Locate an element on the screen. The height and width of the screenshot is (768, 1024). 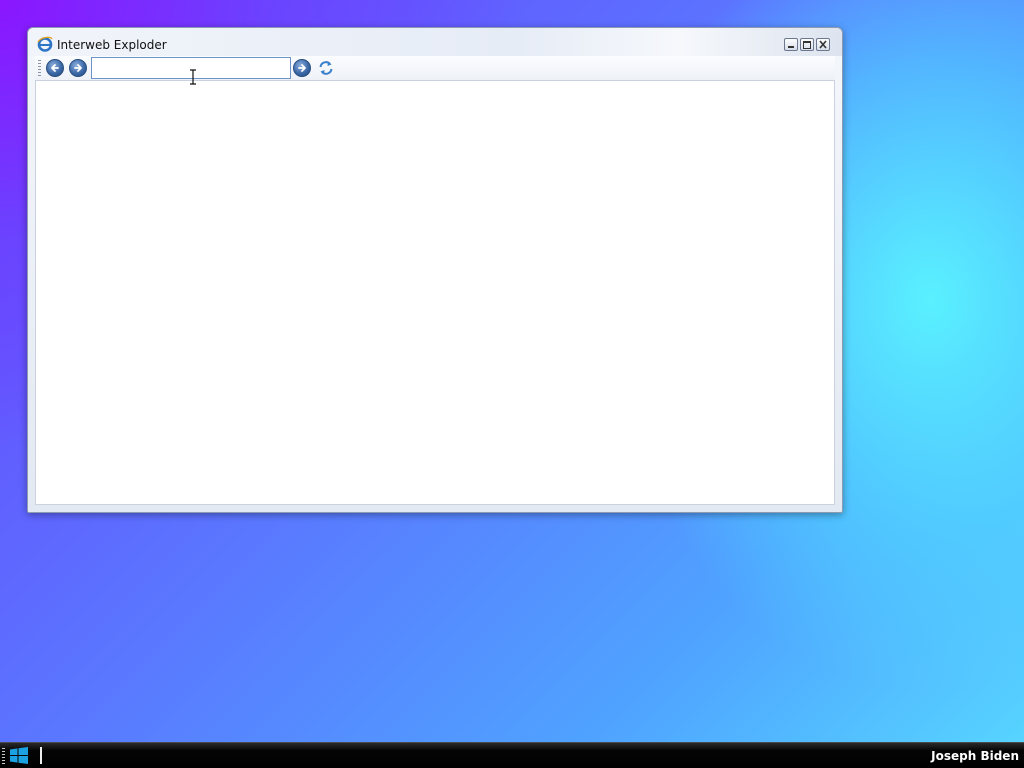
close-icon is located at coordinates (823, 44).